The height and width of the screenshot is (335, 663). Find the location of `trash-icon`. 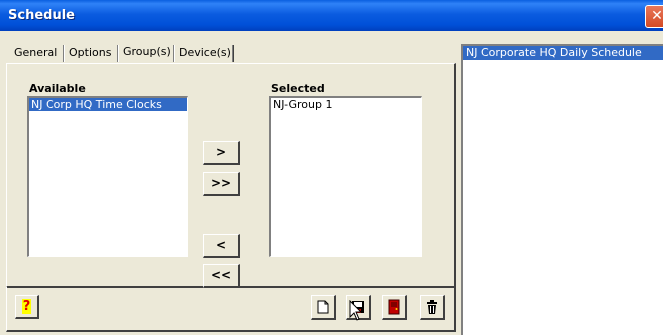

trash-icon is located at coordinates (432, 306).